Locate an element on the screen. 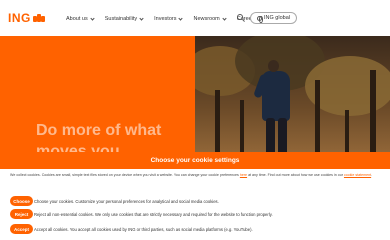 This screenshot has height=240, width=390. reject-button: Reject is located at coordinates (21, 214).